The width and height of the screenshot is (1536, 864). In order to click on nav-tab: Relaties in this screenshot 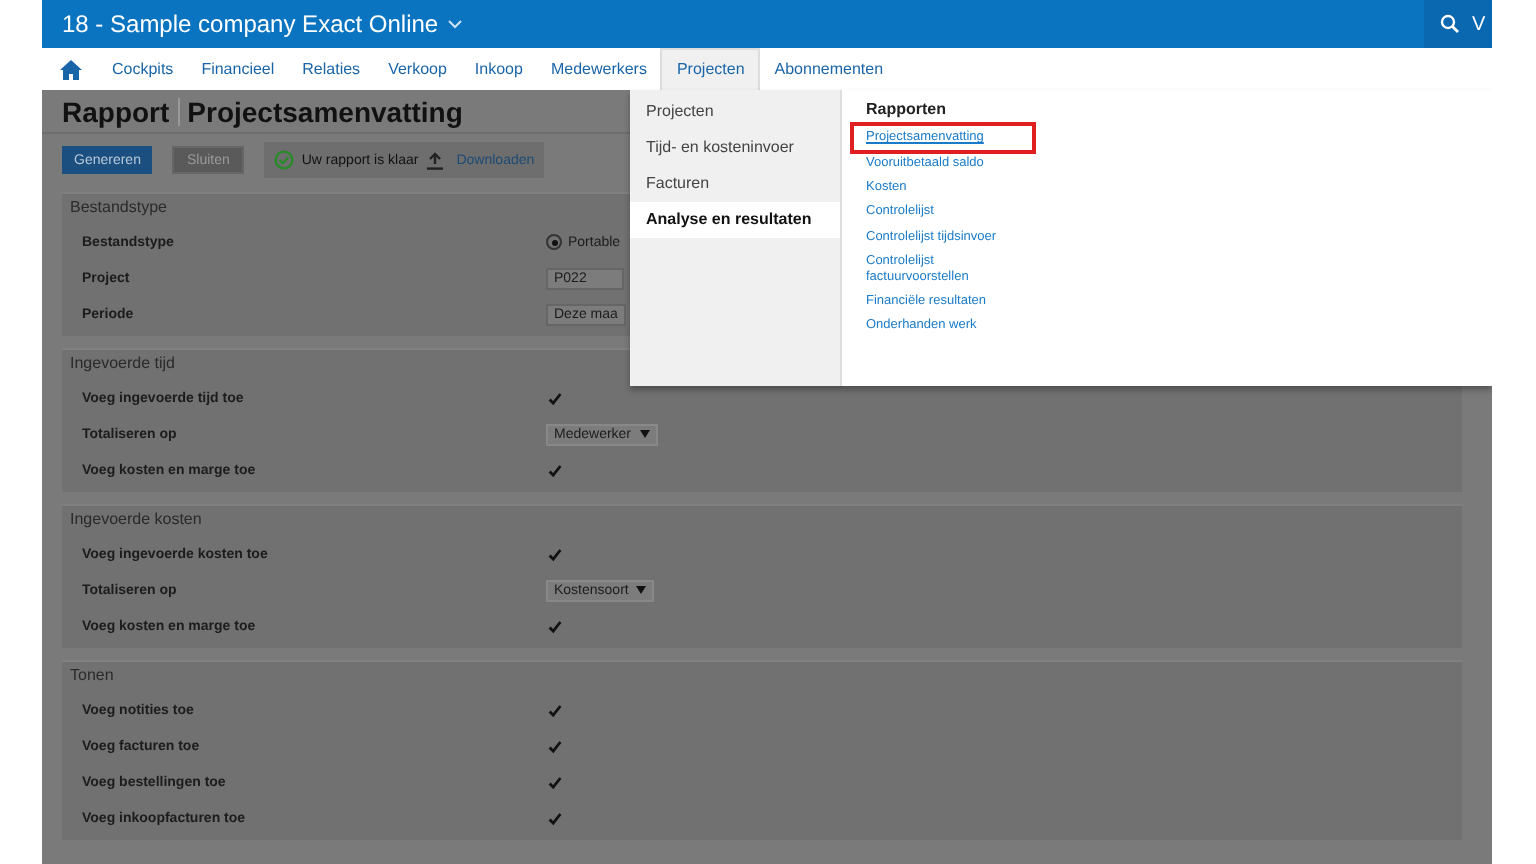, I will do `click(331, 69)`.